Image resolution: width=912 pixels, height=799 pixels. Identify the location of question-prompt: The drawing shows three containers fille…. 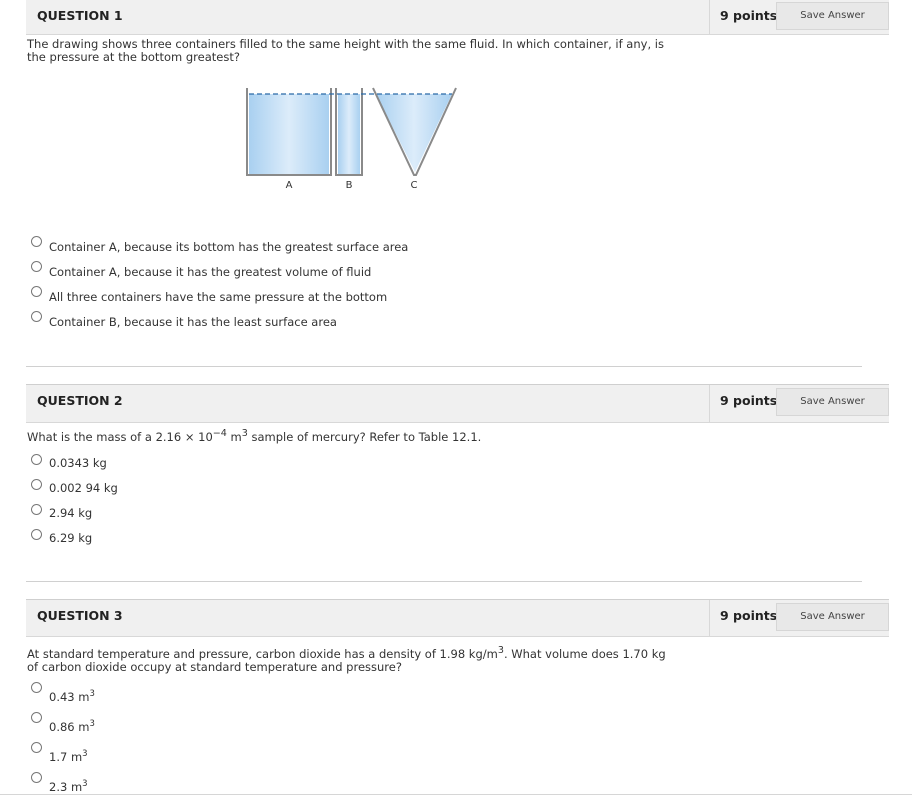
(345, 50).